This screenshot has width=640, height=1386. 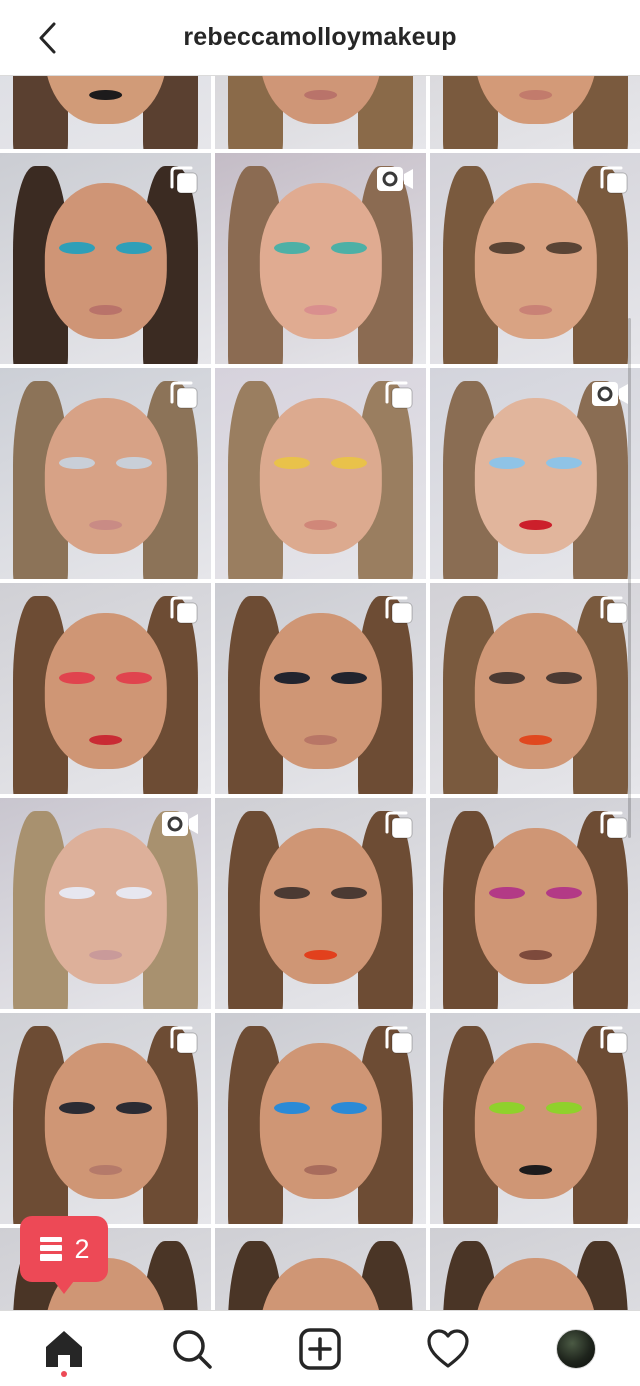 I want to click on home-icon, so click(x=64, y=1348).